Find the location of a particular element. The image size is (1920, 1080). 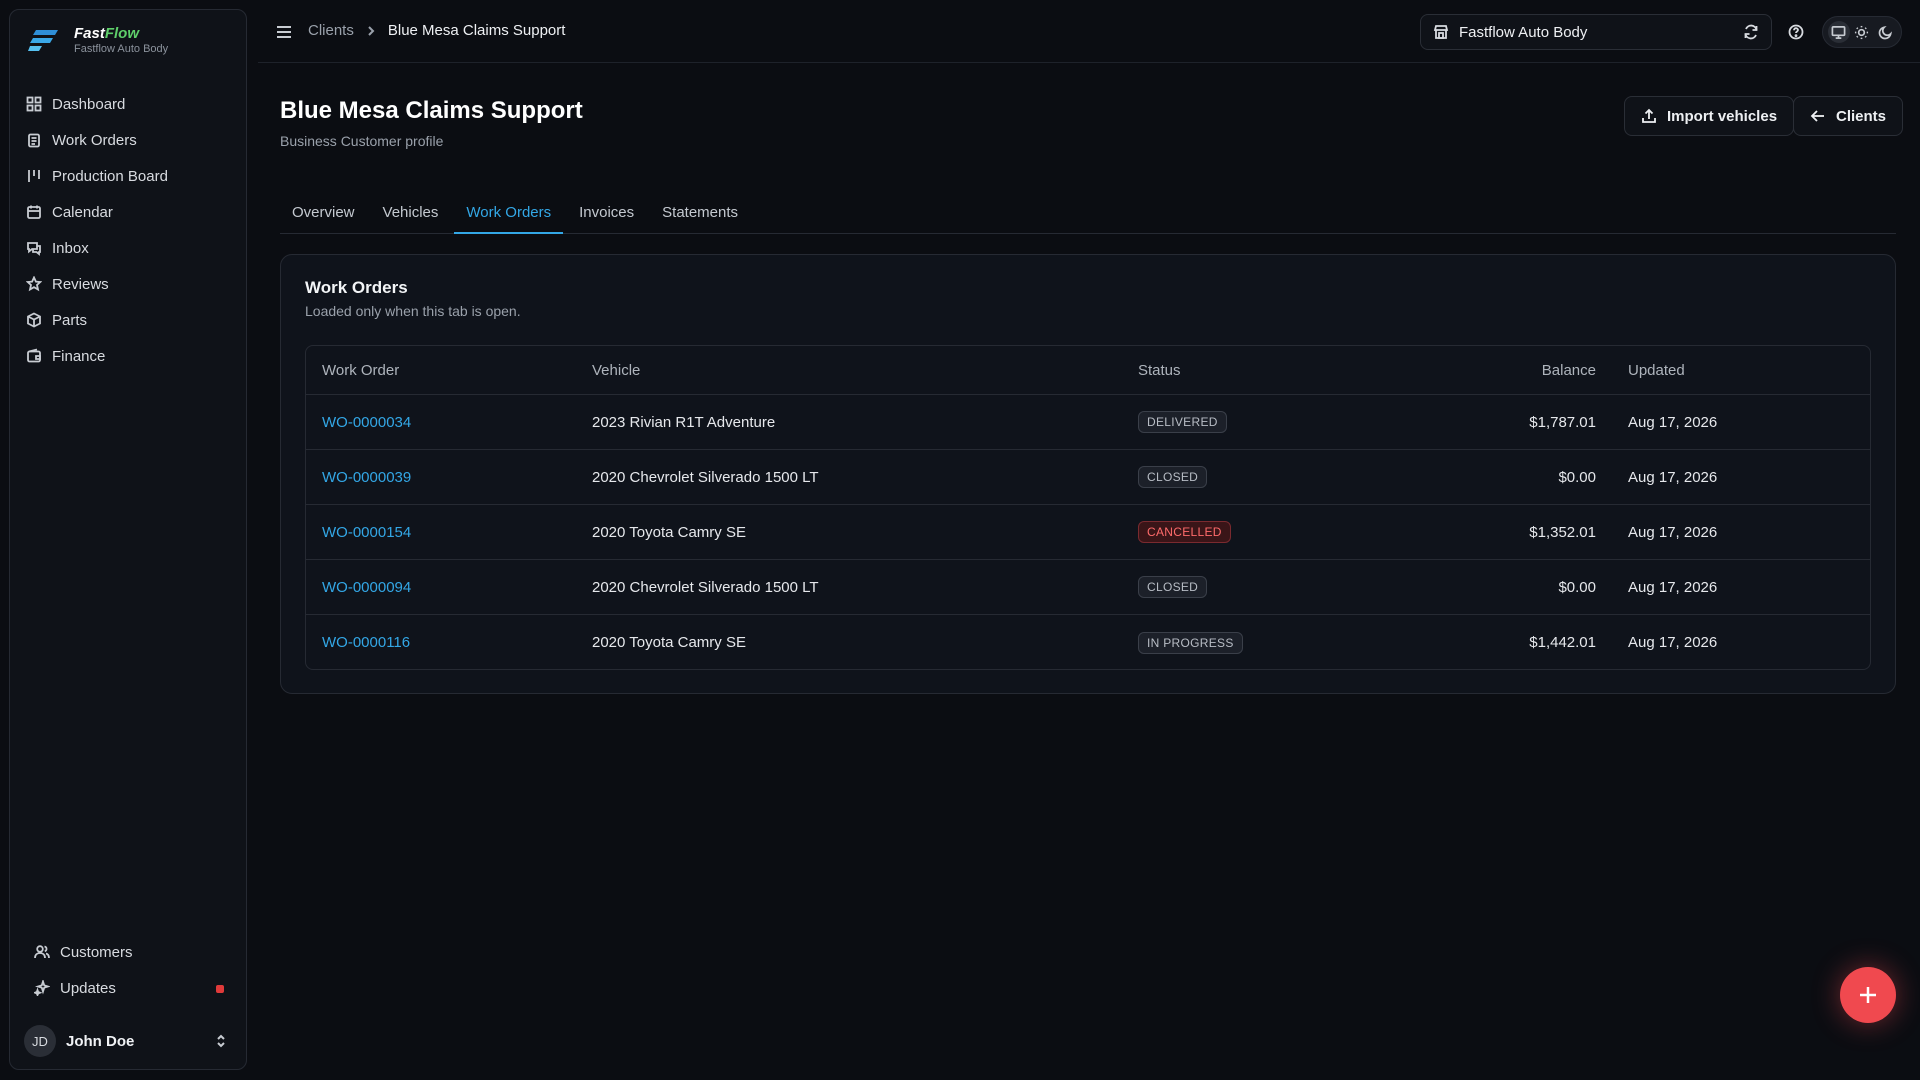

balance-cell: $1,787.01 is located at coordinates (1562, 422).